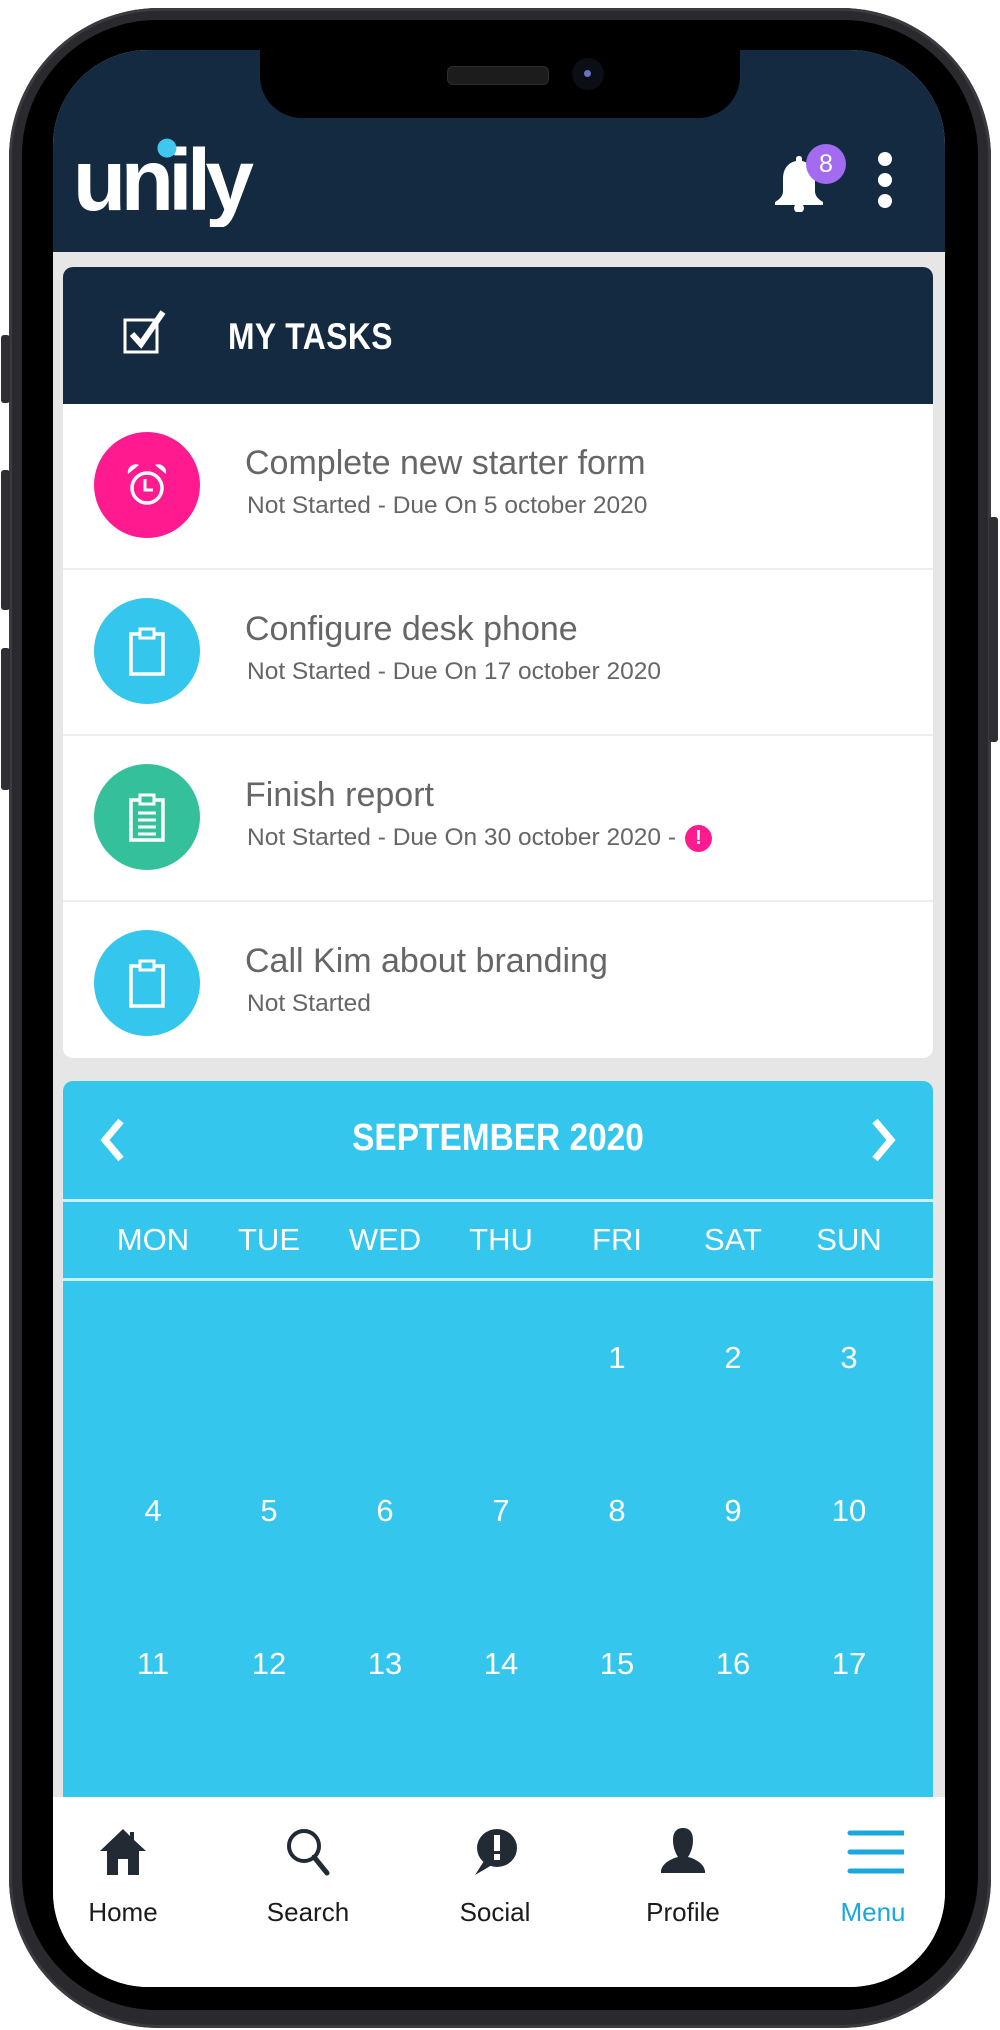 Image resolution: width=1000 pixels, height=2030 pixels. I want to click on calendar-month-label: SEPTEMBER 2020, so click(498, 1138).